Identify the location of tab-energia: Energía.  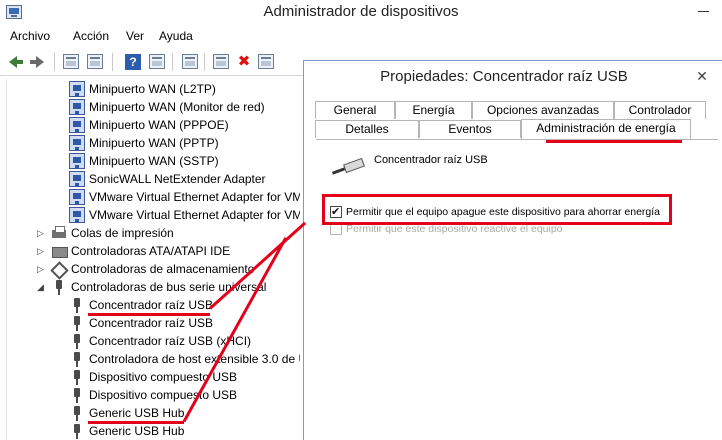
(433, 110).